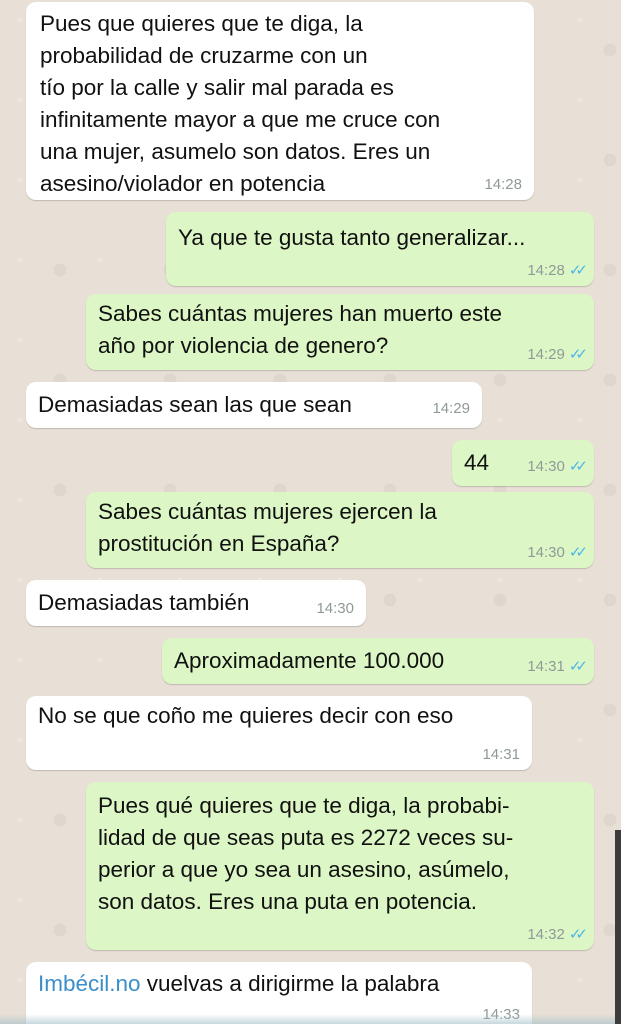  What do you see at coordinates (201, 23) in the screenshot?
I see `message-text-line: Pues que quieres que te diga, la` at bounding box center [201, 23].